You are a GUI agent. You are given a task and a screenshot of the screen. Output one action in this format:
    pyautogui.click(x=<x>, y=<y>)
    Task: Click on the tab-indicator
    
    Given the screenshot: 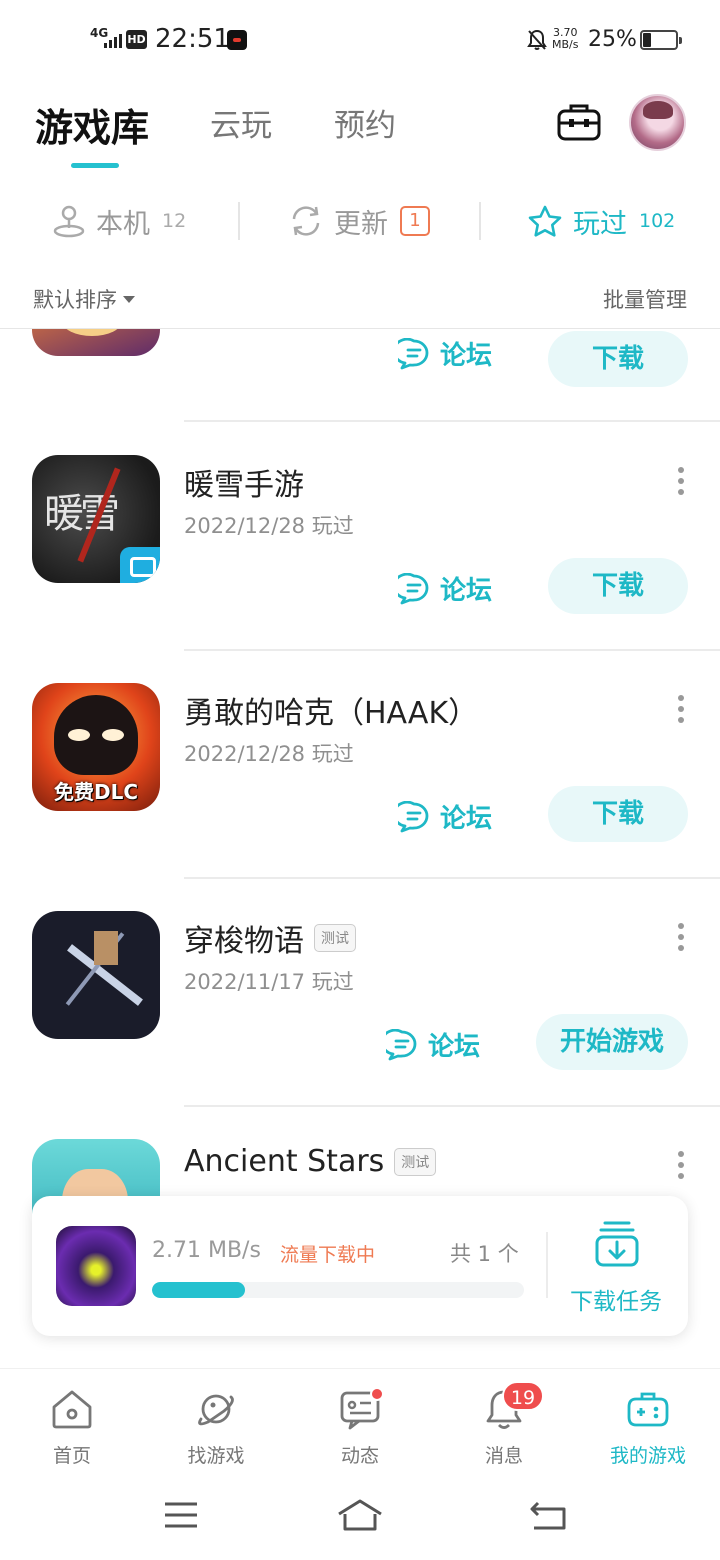 What is the action you would take?
    pyautogui.click(x=95, y=165)
    